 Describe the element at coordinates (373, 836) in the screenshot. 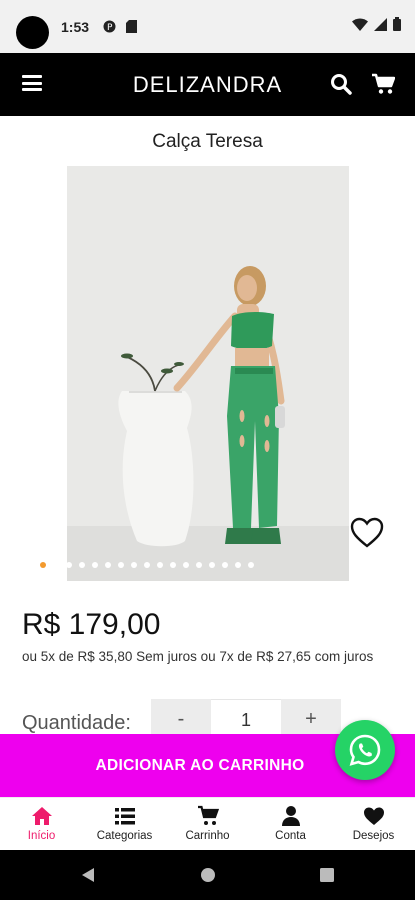

I see `nav-label-desejos: Desejos` at that location.